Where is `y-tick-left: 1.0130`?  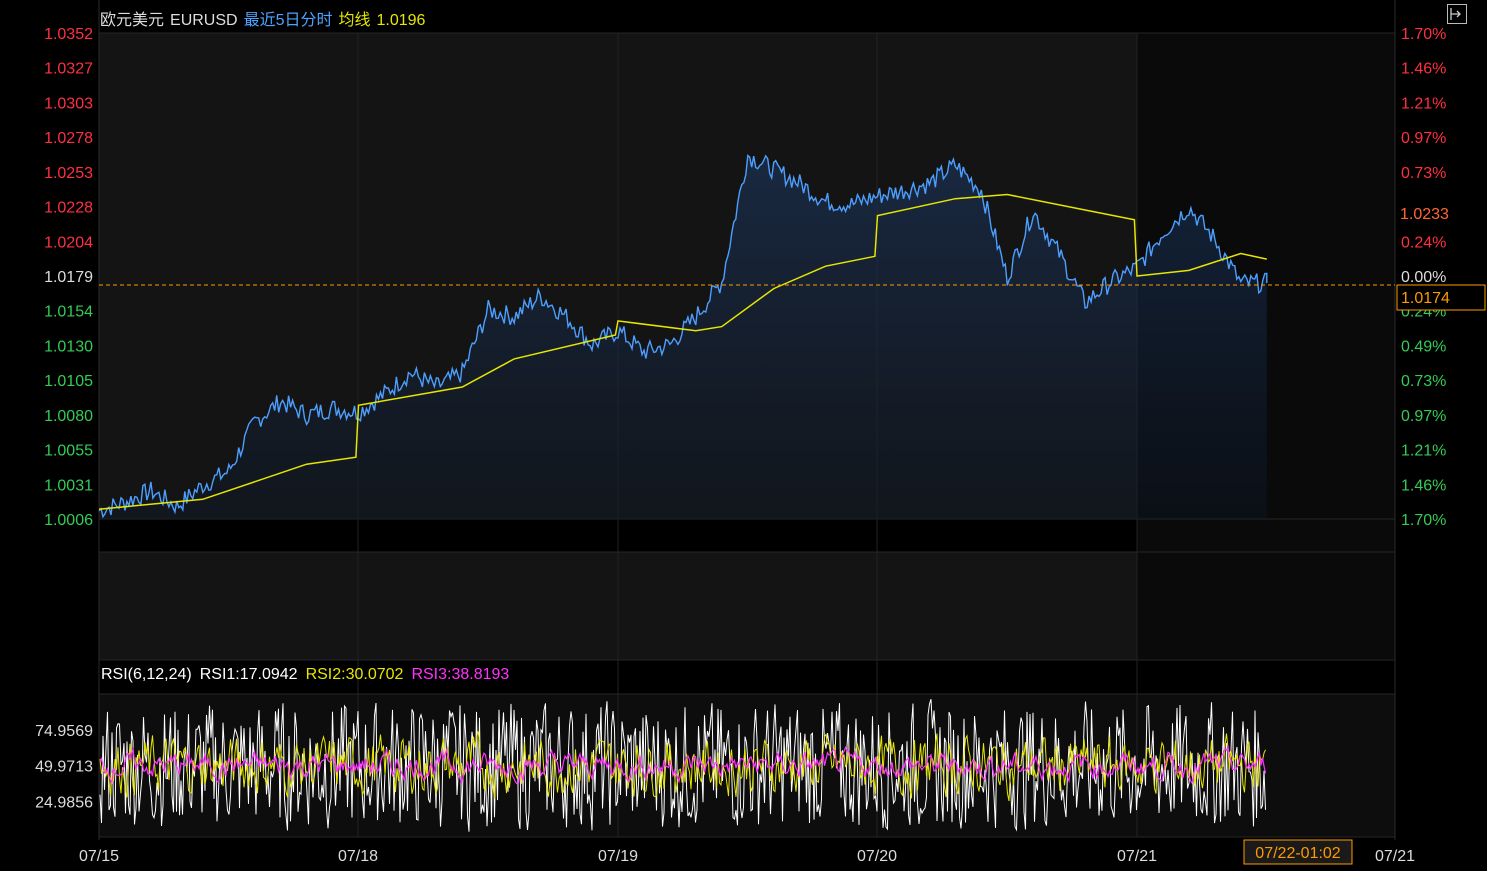 y-tick-left: 1.0130 is located at coordinates (68, 346).